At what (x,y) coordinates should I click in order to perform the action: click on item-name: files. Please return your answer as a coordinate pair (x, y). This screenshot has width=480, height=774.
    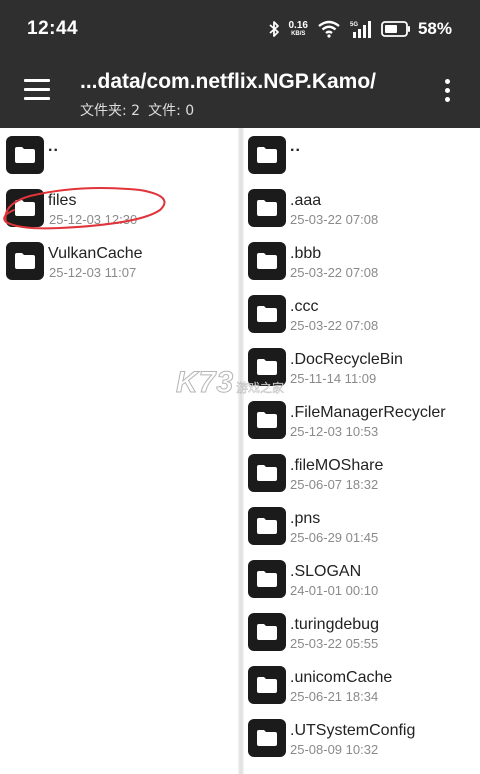
    Looking at the image, I should click on (62, 200).